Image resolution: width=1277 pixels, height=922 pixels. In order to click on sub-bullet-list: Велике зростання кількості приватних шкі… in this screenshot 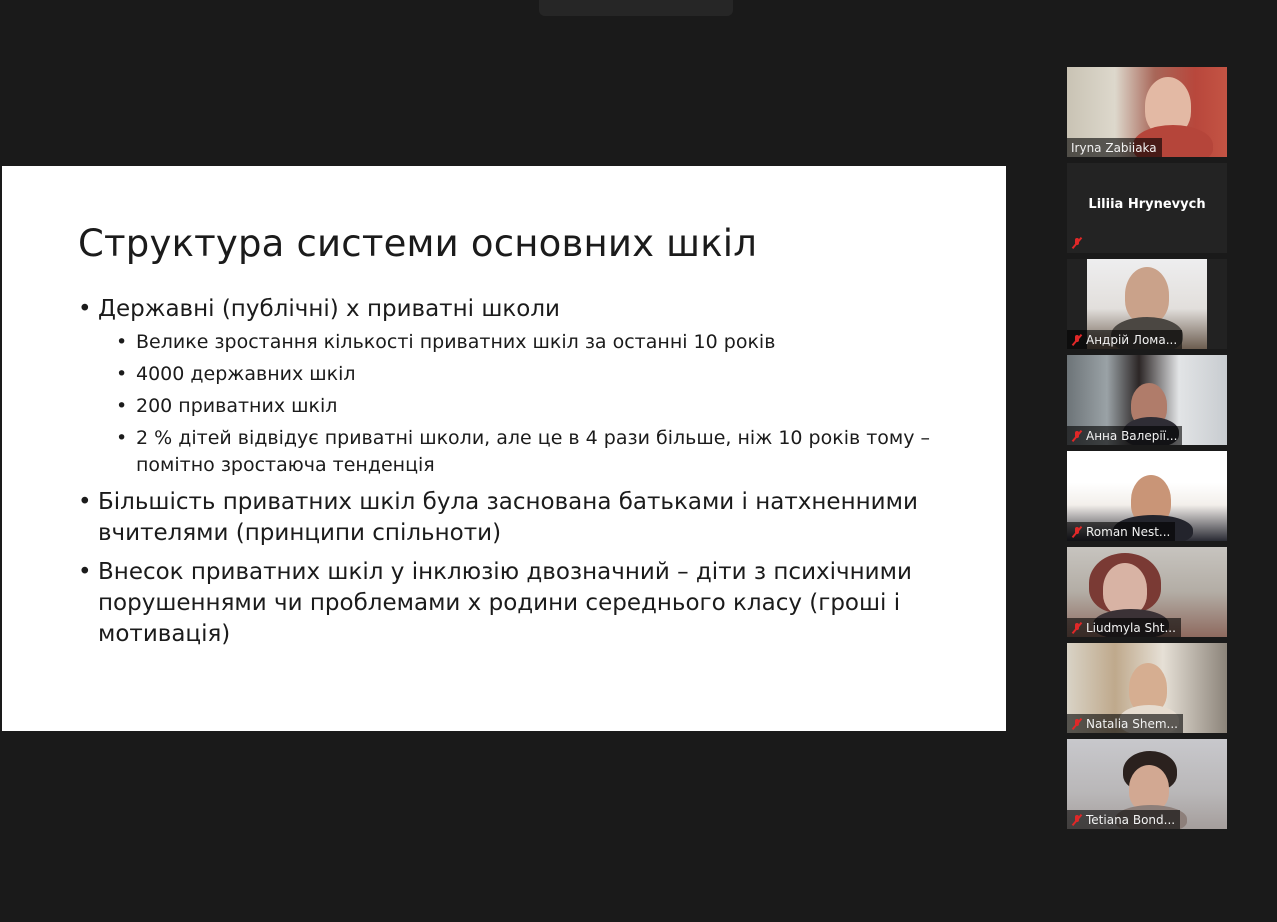, I will do `click(538, 404)`.